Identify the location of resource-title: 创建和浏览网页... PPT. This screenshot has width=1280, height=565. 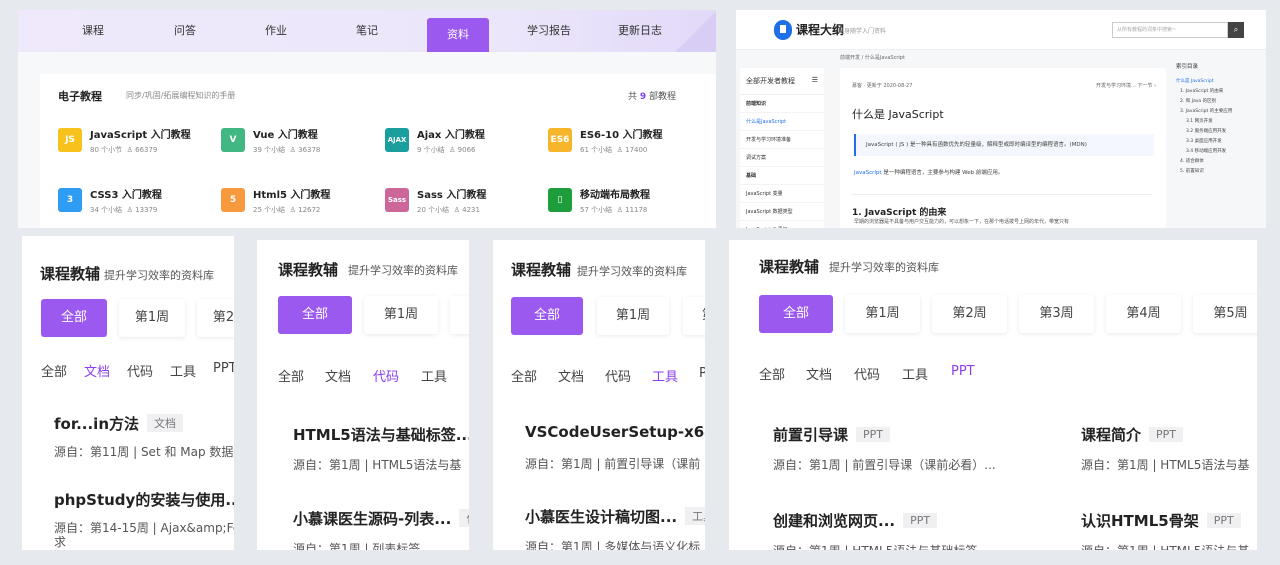
(855, 520).